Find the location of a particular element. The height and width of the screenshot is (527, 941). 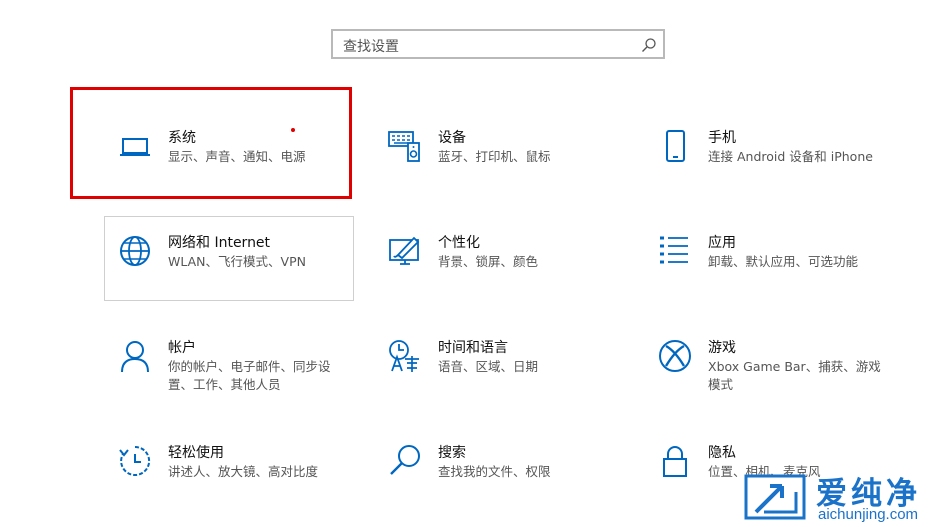

tile-ease-of-access: 轻松使用 讲述人、放大镜、高对比度 is located at coordinates (229, 468).